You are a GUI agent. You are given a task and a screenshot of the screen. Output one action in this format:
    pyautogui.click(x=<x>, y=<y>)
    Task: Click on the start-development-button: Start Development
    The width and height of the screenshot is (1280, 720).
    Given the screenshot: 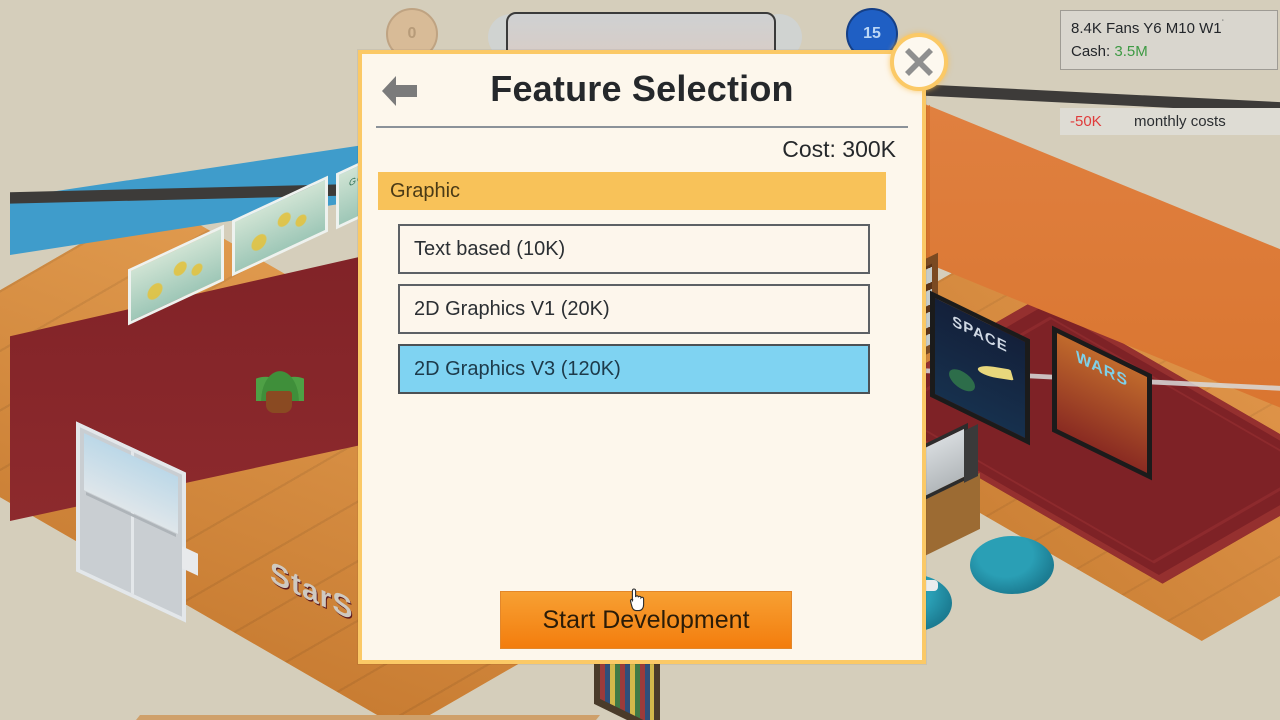 What is the action you would take?
    pyautogui.click(x=646, y=620)
    